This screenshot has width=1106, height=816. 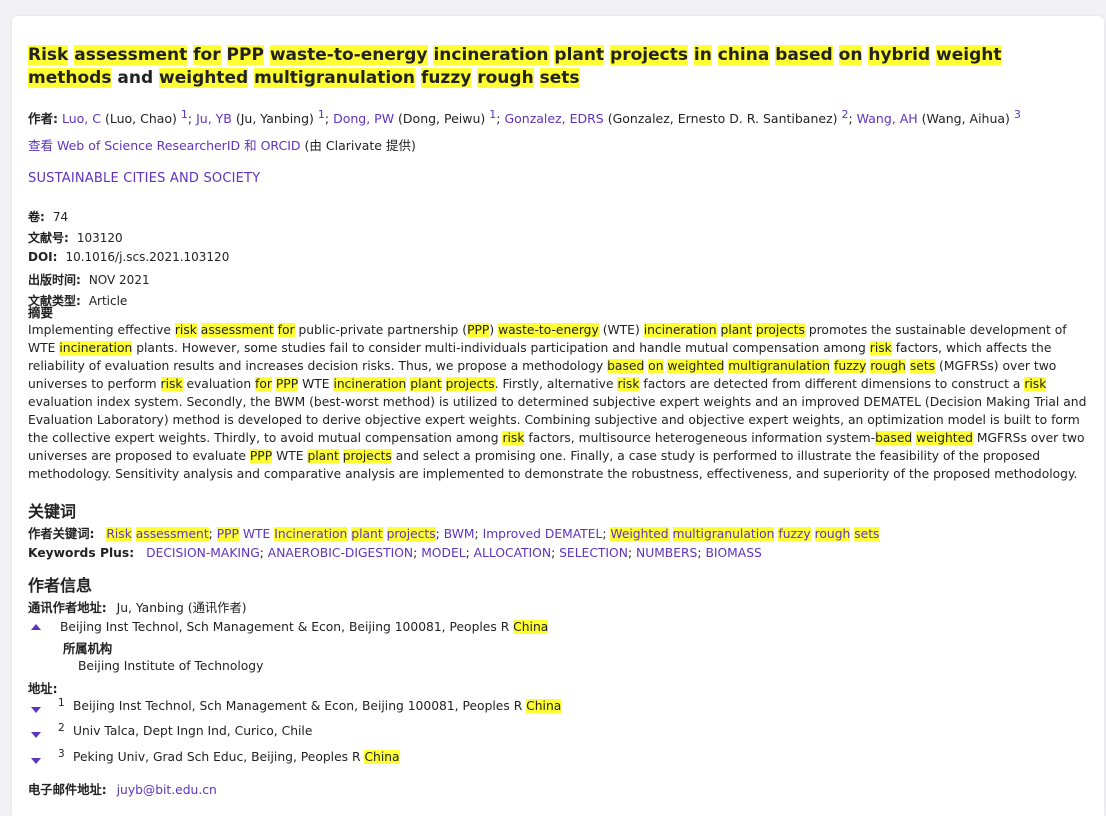 What do you see at coordinates (167, 790) in the screenshot?
I see `email-link: juyb@bit.edu.cn` at bounding box center [167, 790].